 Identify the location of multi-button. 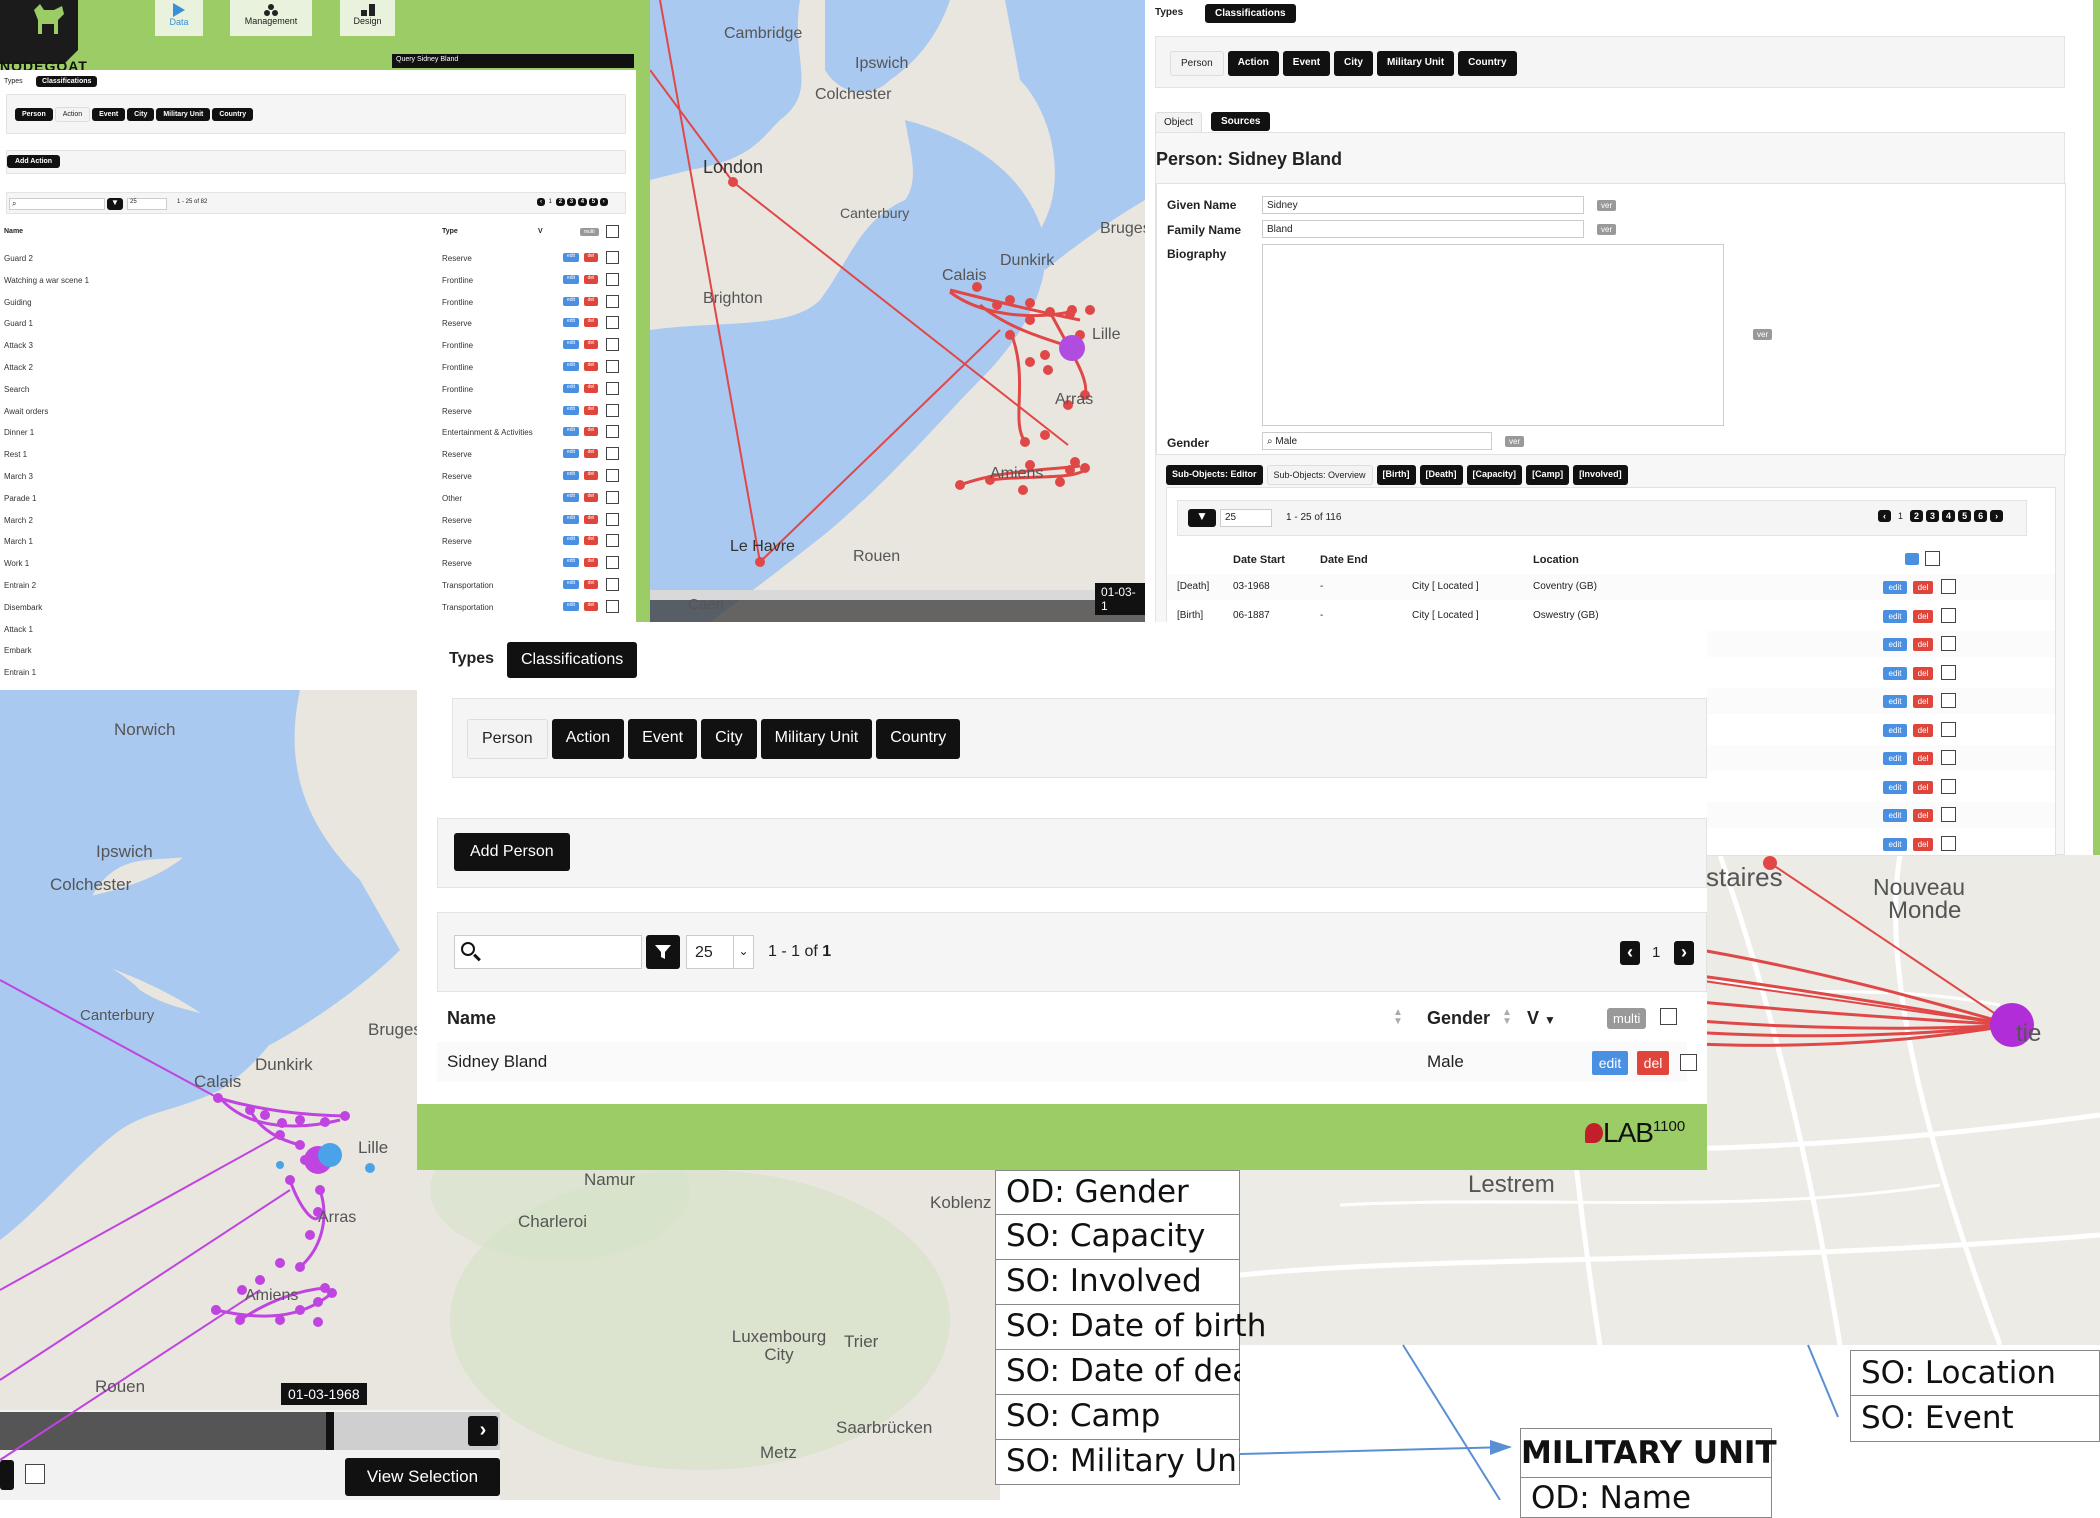
(1912, 559).